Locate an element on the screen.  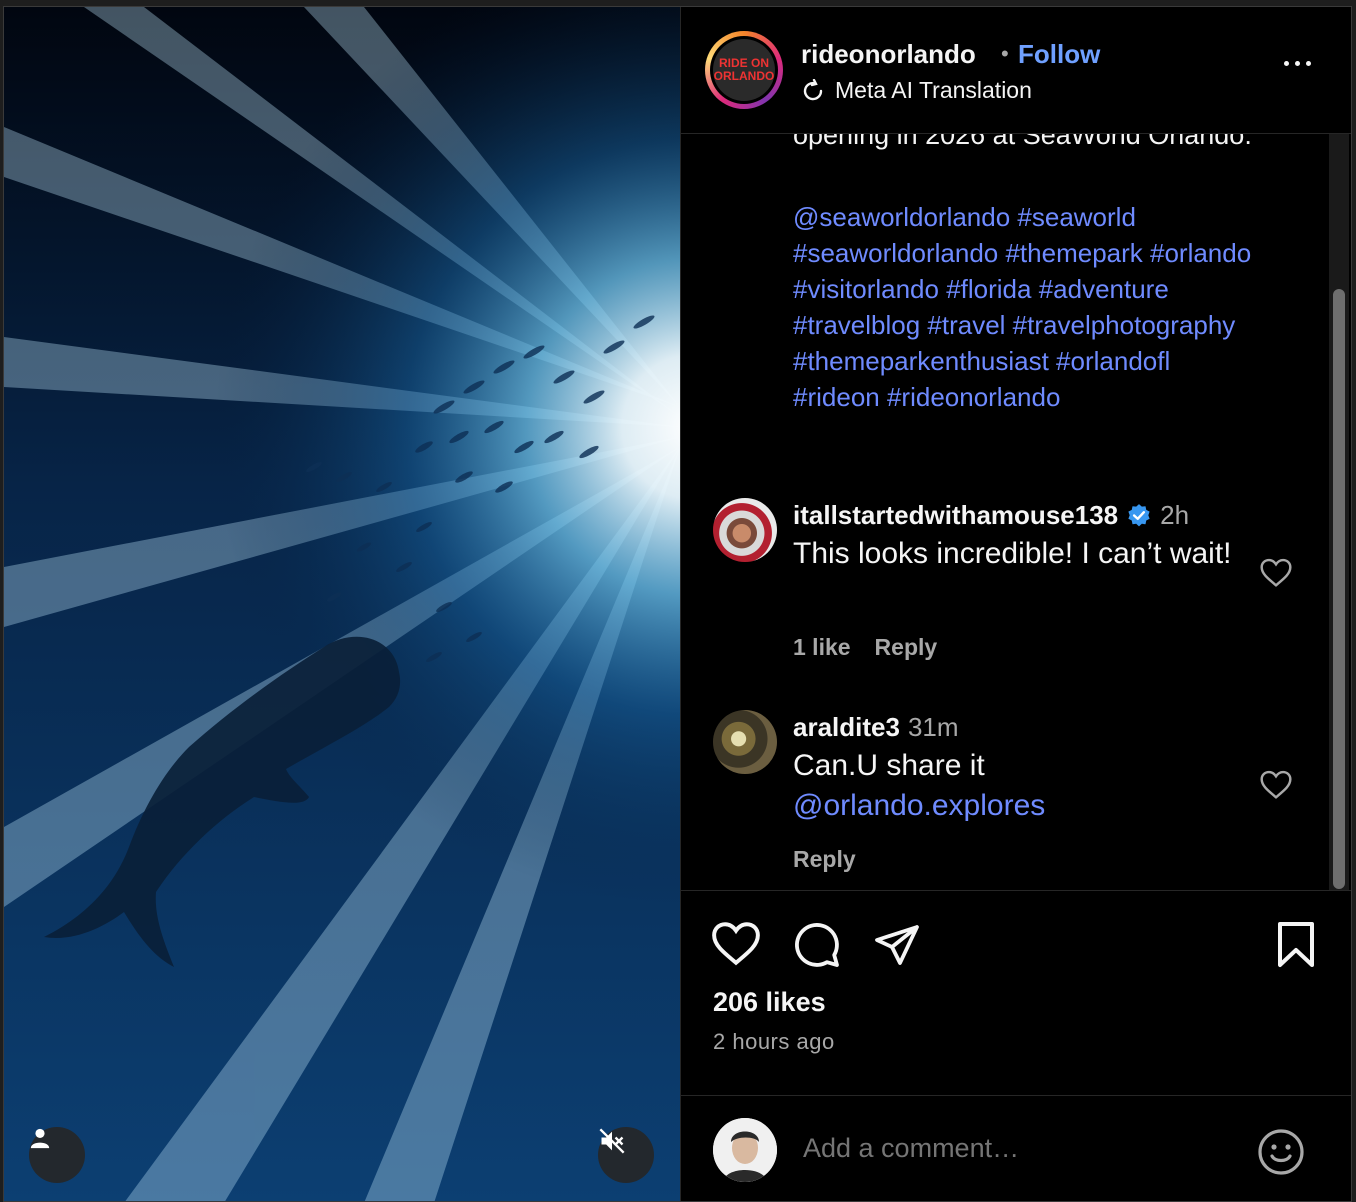
share-icon is located at coordinates (897, 945).